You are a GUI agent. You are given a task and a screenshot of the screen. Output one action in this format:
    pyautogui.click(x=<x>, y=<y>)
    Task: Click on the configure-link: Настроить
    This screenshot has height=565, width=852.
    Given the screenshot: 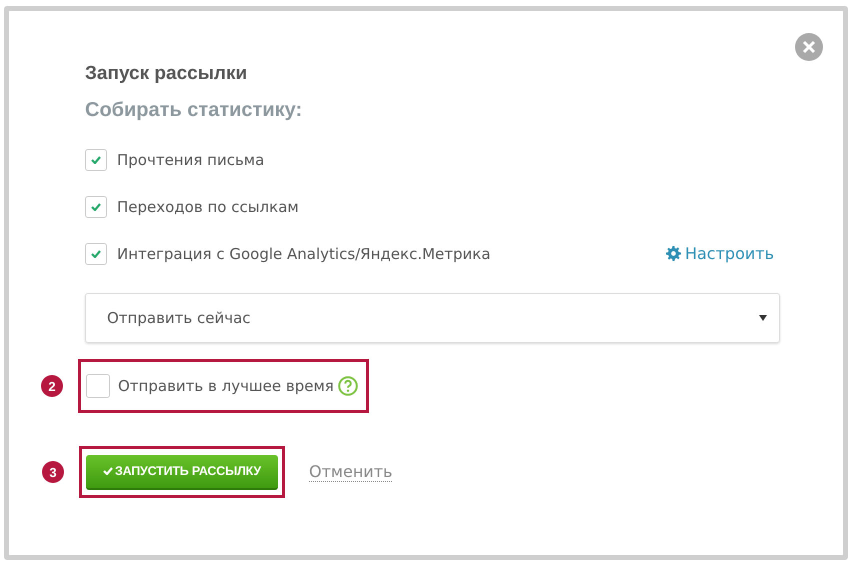 What is the action you would take?
    pyautogui.click(x=720, y=253)
    